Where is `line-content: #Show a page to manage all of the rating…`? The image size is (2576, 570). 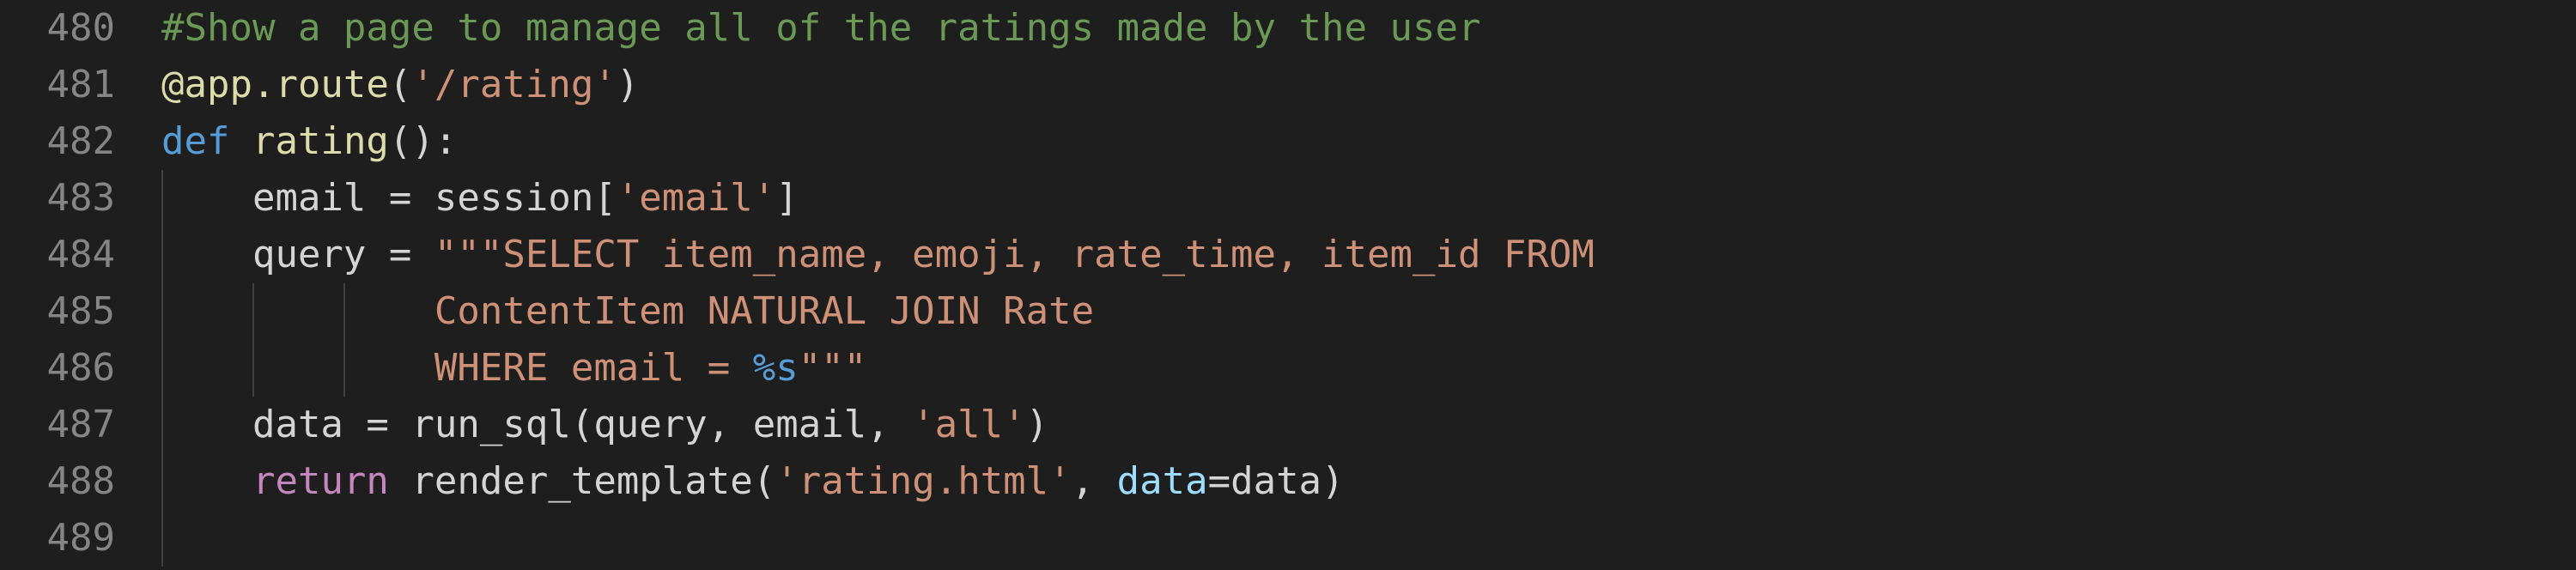 line-content: #Show a page to manage all of the rating… is located at coordinates (821, 29).